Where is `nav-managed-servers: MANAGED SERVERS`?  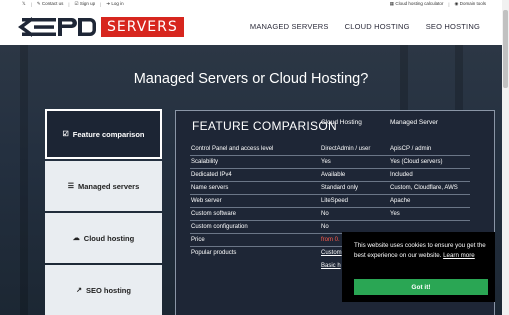
nav-managed-servers: MANAGED SERVERS is located at coordinates (289, 26).